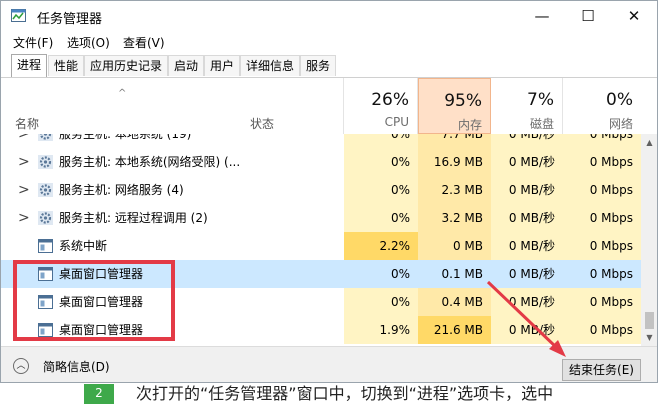  Describe the element at coordinates (620, 124) in the screenshot. I see `network-label: 网络` at that location.